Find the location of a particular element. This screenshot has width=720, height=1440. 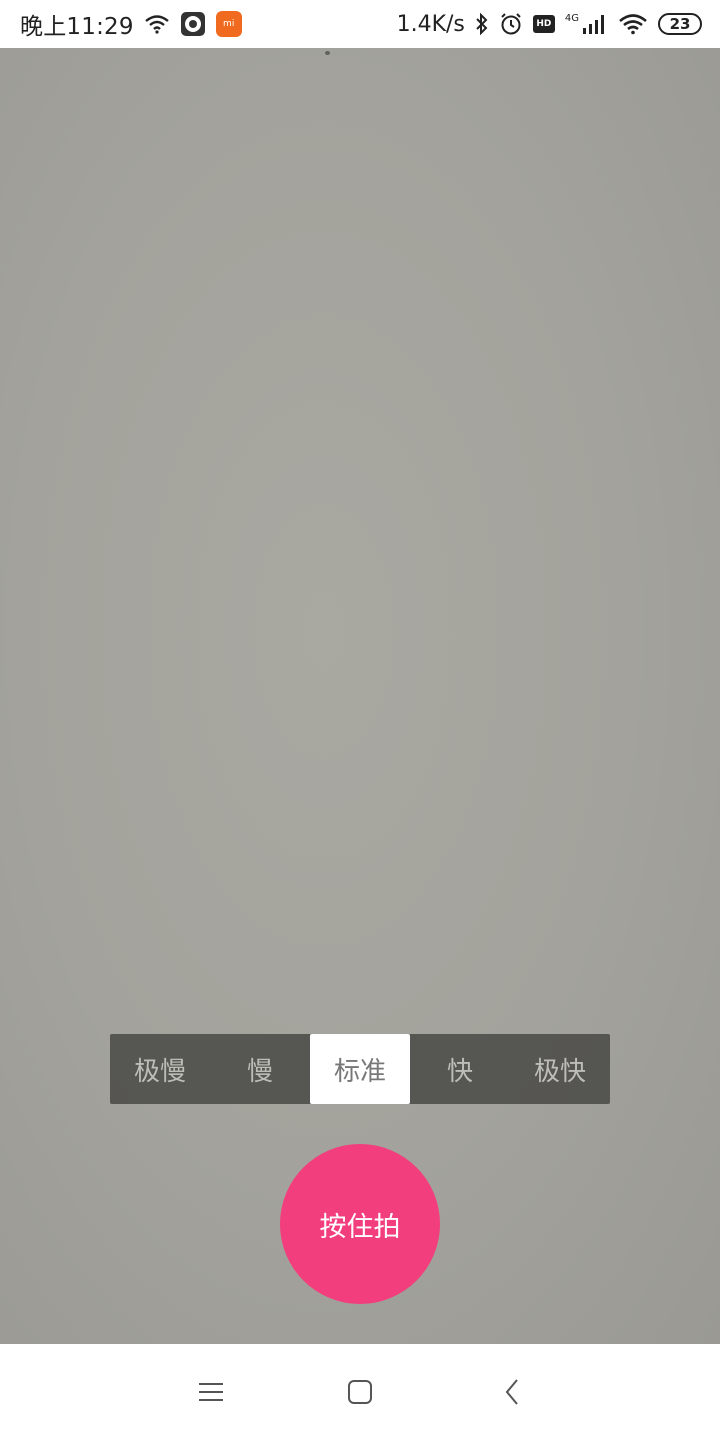

record-button-label: 按住拍 is located at coordinates (360, 1227).